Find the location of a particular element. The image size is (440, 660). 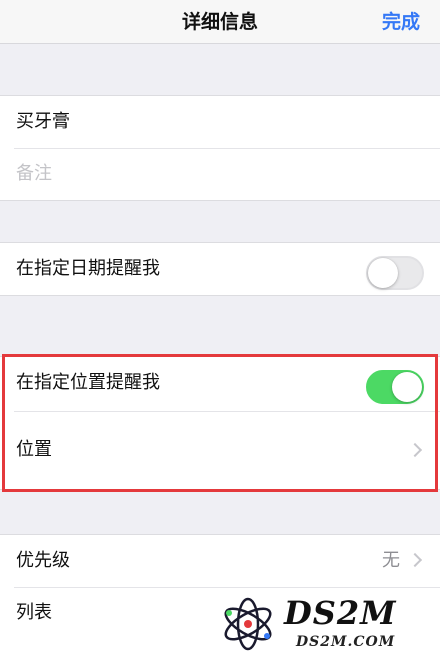

watermark: DS2M DS2M.COM is located at coordinates (326, 625).